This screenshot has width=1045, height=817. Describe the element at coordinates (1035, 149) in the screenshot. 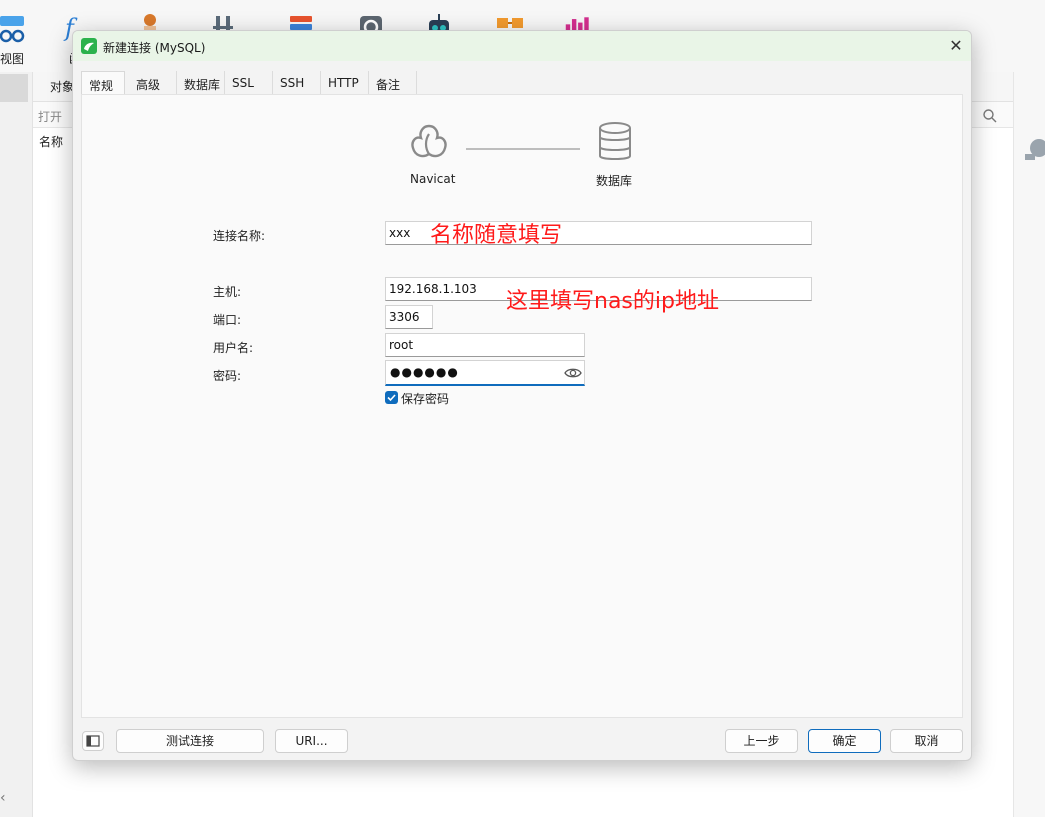

I see `wrench-icon` at that location.